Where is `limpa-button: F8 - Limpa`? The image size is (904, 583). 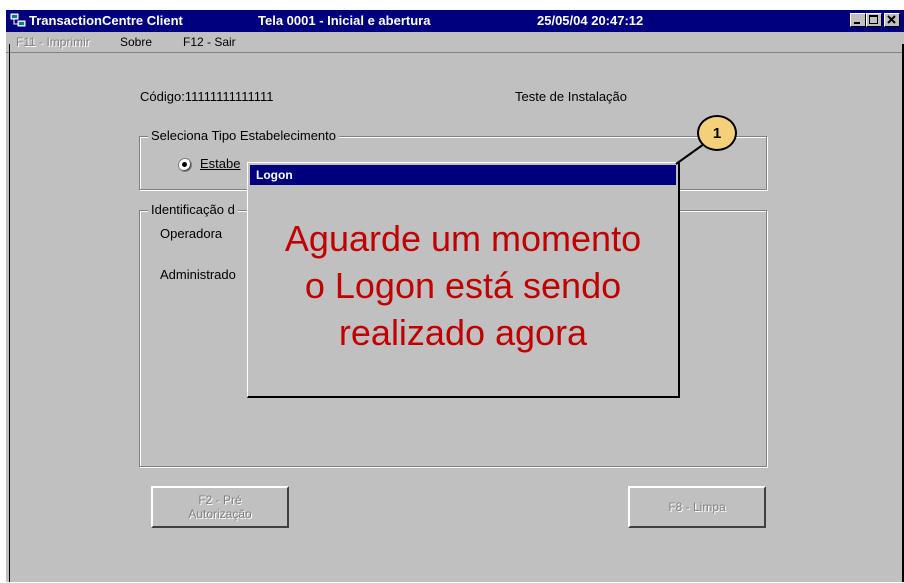 limpa-button: F8 - Limpa is located at coordinates (697, 507).